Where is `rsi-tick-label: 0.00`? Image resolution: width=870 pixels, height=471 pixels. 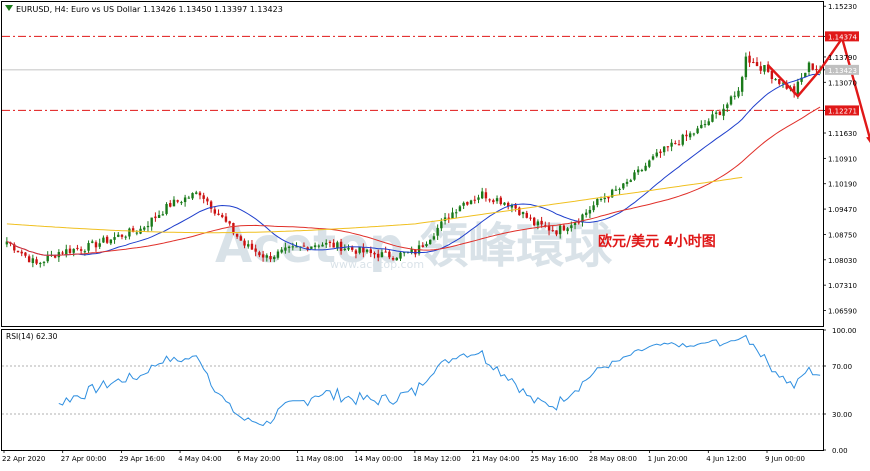 rsi-tick-label: 0.00 is located at coordinates (840, 451).